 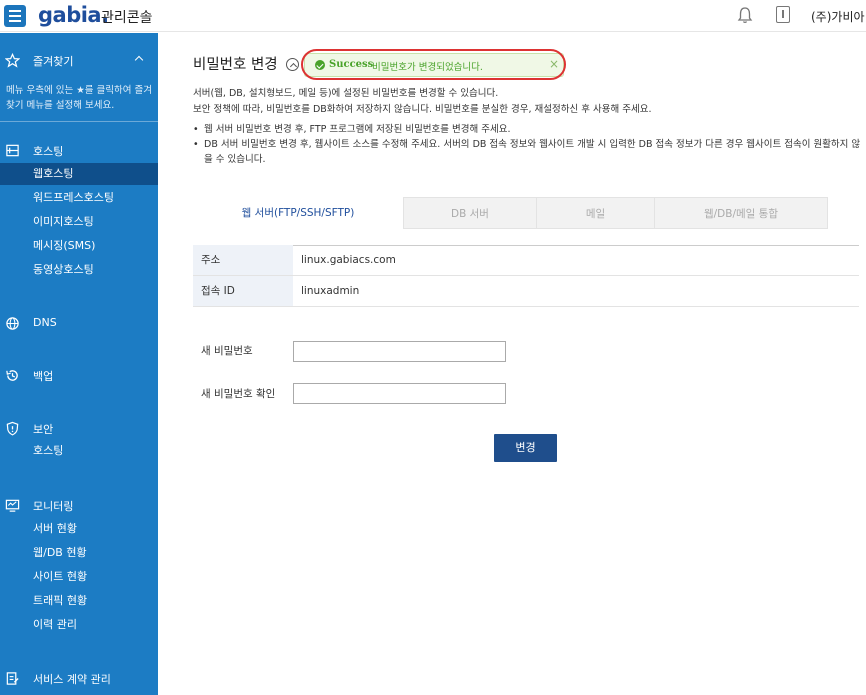 What do you see at coordinates (79, 625) in the screenshot?
I see `sidebar-item-history: 이력 관리` at bounding box center [79, 625].